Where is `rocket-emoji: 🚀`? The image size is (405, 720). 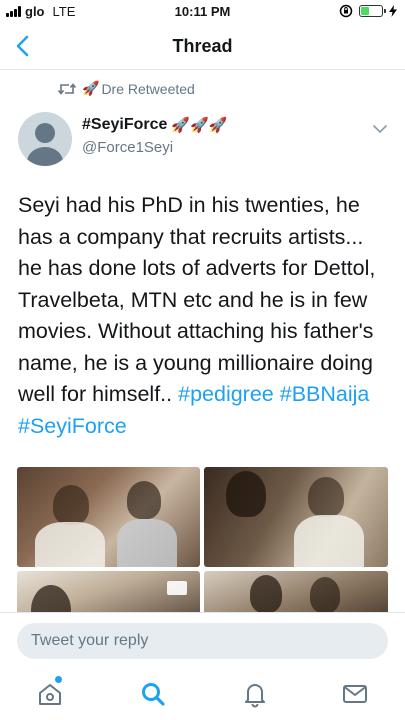 rocket-emoji: 🚀 is located at coordinates (91, 88).